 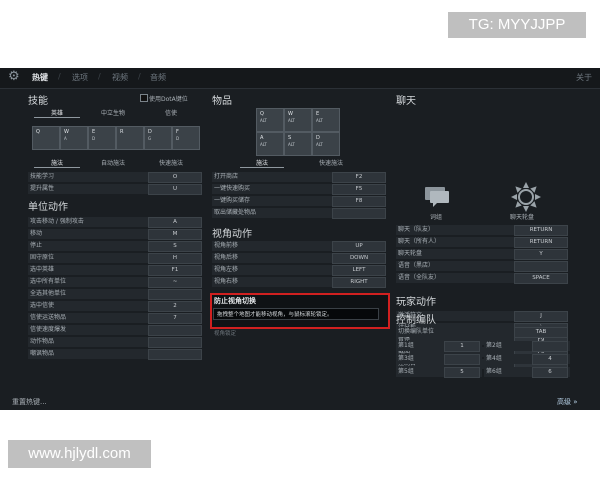 What do you see at coordinates (175, 306) in the screenshot?
I see `hotkey-button: 2` at bounding box center [175, 306].